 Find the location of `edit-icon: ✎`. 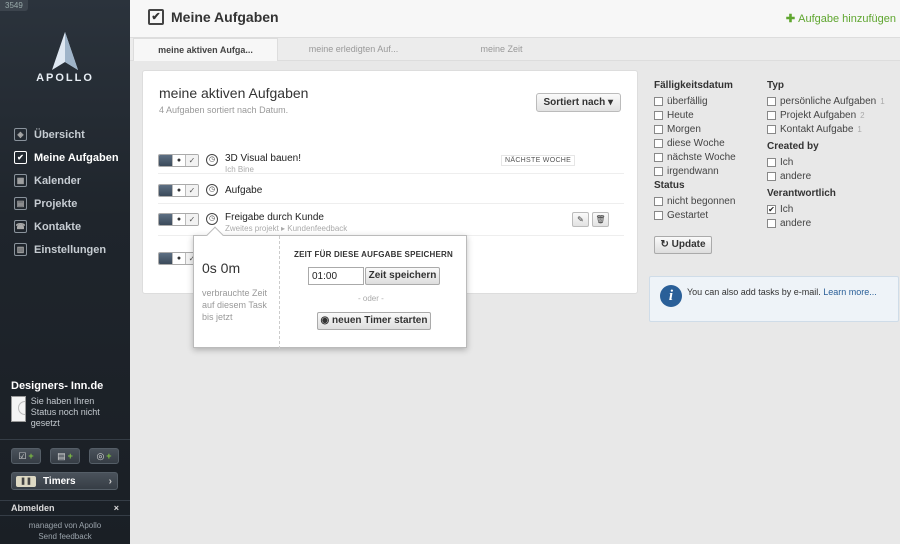

edit-icon: ✎ is located at coordinates (580, 219).